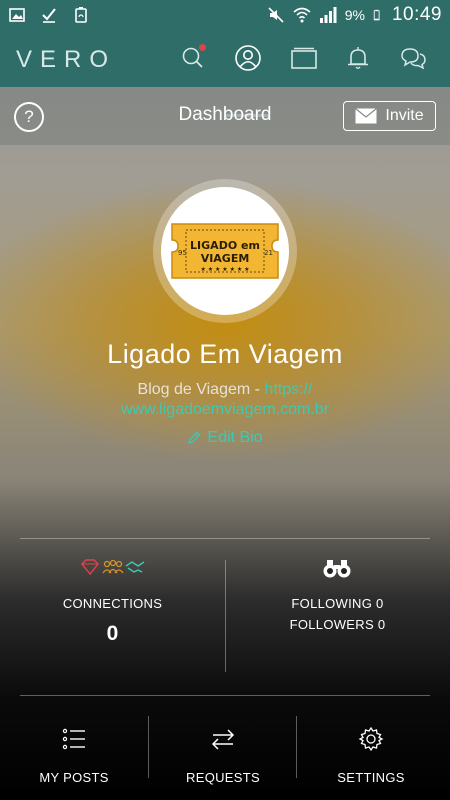 This screenshot has width=450, height=800. I want to click on bio-link-part2: www.ligadoemviagem.com.br, so click(225, 409).